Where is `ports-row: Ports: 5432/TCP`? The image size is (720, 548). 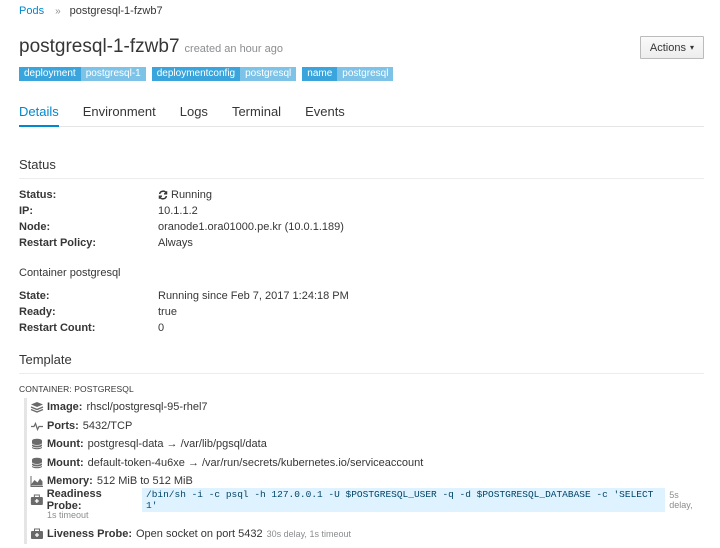
ports-row: Ports: 5432/TCP is located at coordinates (365, 426).